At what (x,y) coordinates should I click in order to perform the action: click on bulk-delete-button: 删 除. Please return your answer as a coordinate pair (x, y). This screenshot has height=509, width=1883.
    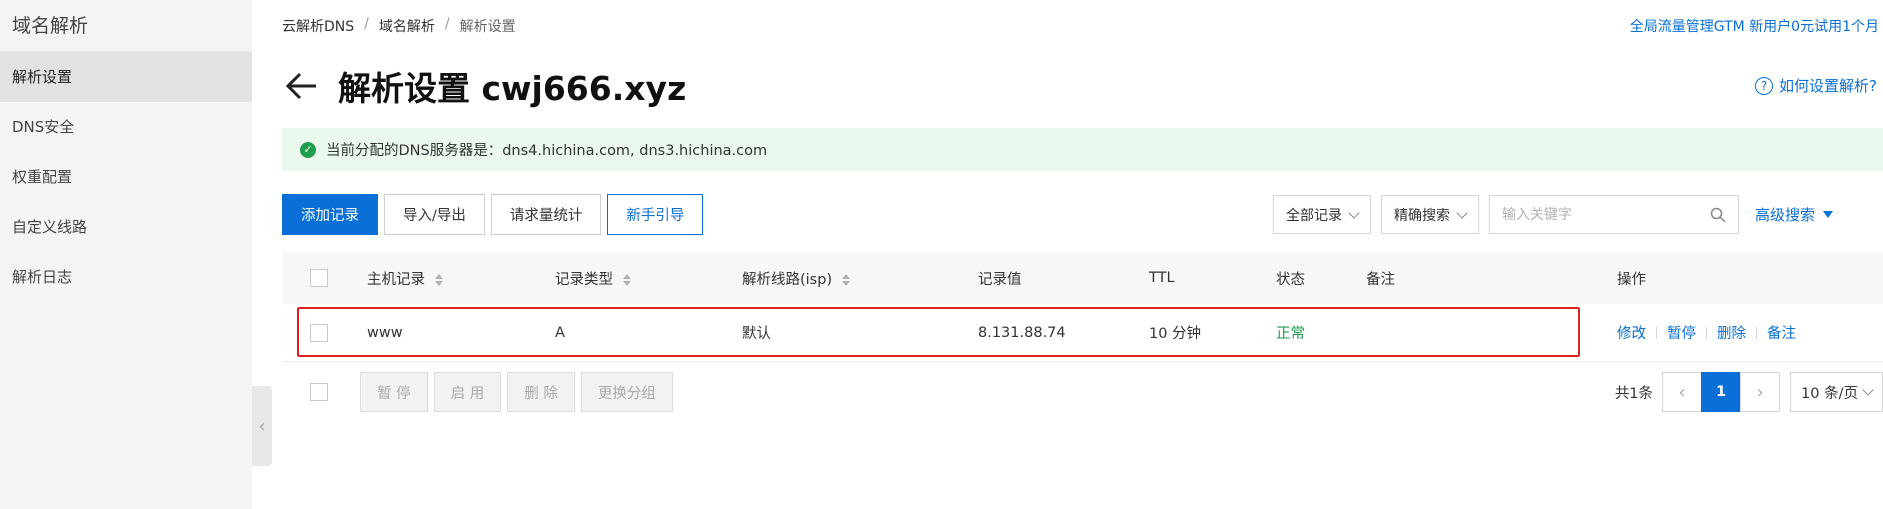
    Looking at the image, I should click on (541, 392).